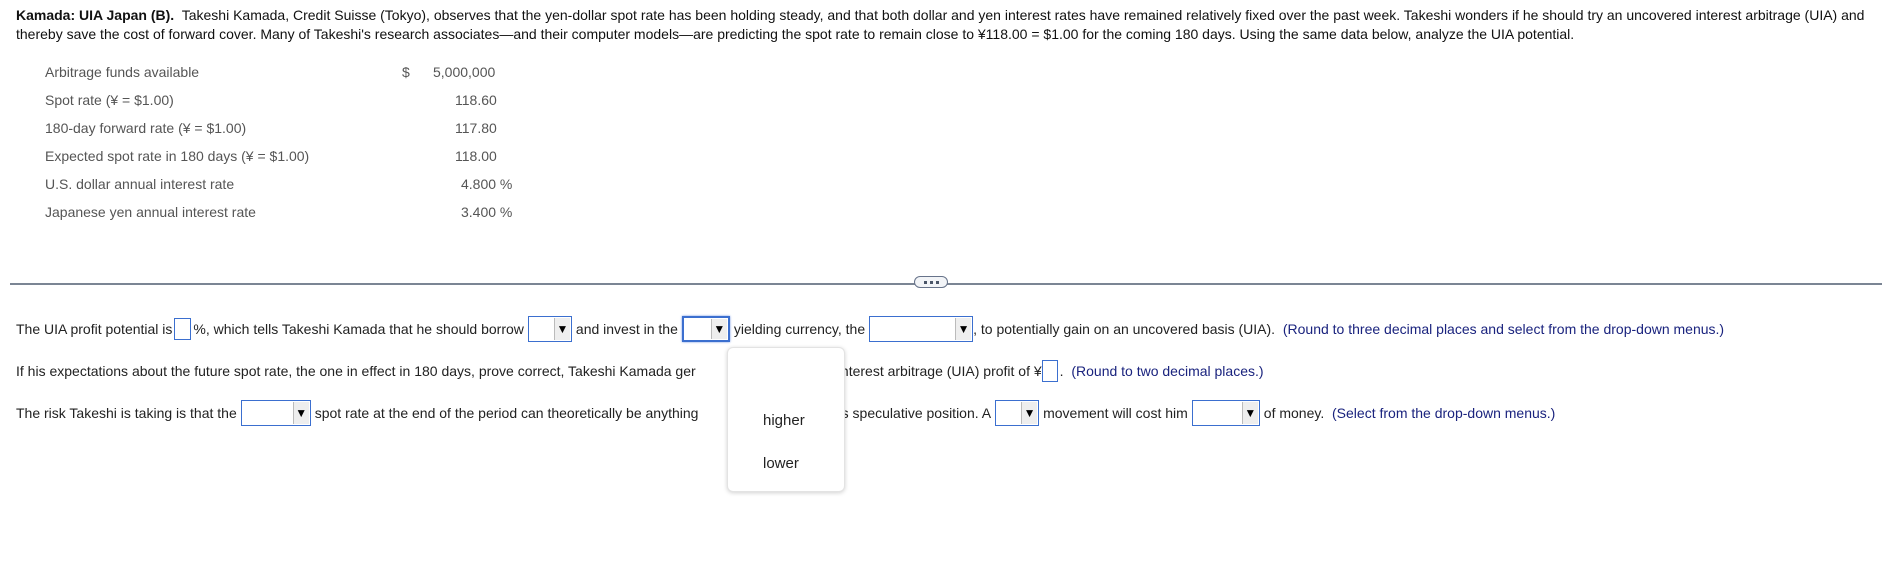  What do you see at coordinates (476, 156) in the screenshot?
I see `row-value: 118.00` at bounding box center [476, 156].